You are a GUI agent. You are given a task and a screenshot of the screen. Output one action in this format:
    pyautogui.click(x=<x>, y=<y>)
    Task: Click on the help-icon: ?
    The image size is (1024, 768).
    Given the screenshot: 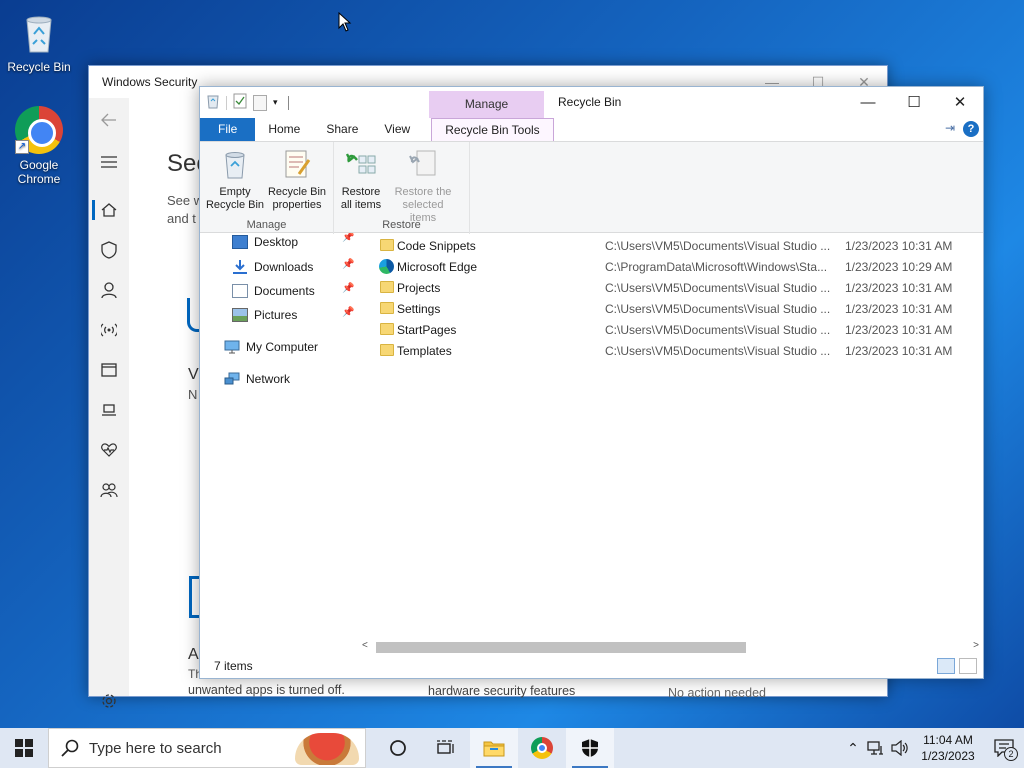 What is the action you would take?
    pyautogui.click(x=971, y=129)
    